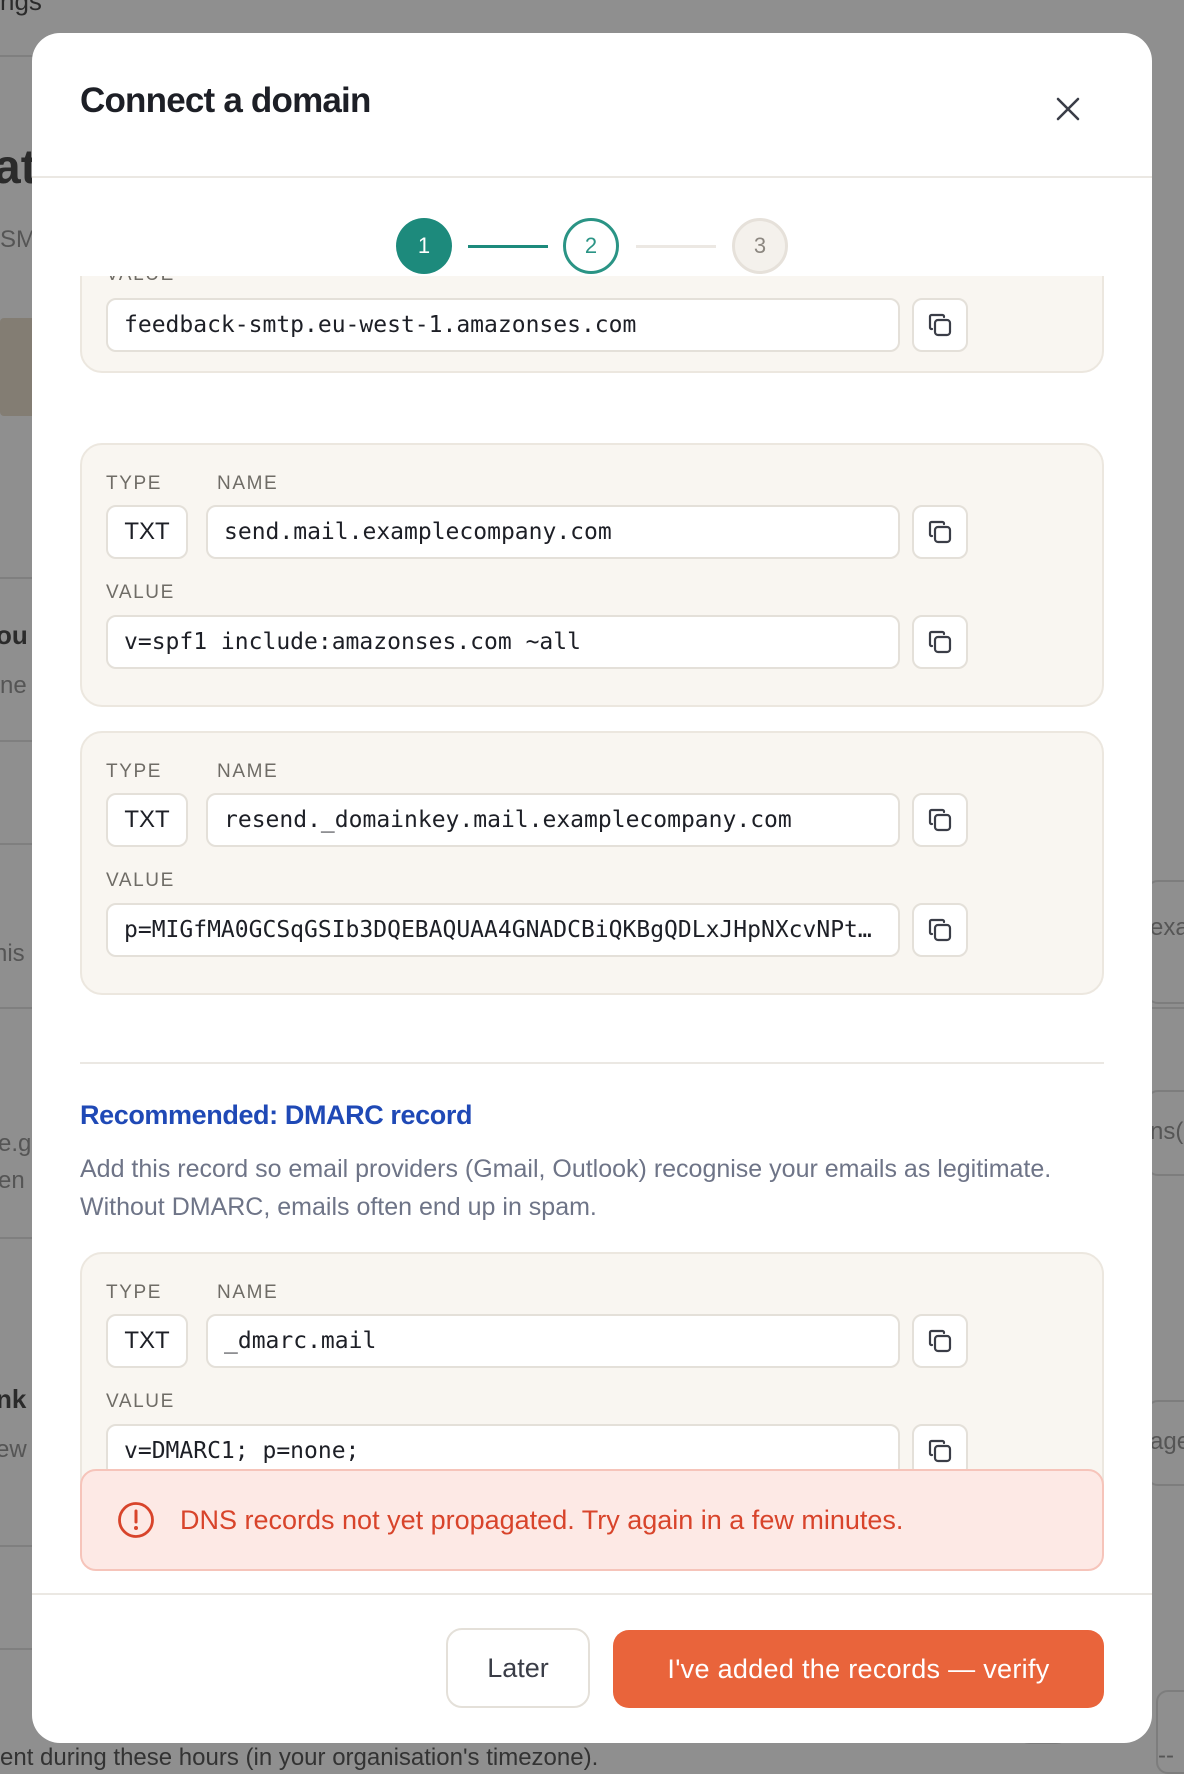 This screenshot has height=1774, width=1184. I want to click on later-button: Later, so click(518, 1668).